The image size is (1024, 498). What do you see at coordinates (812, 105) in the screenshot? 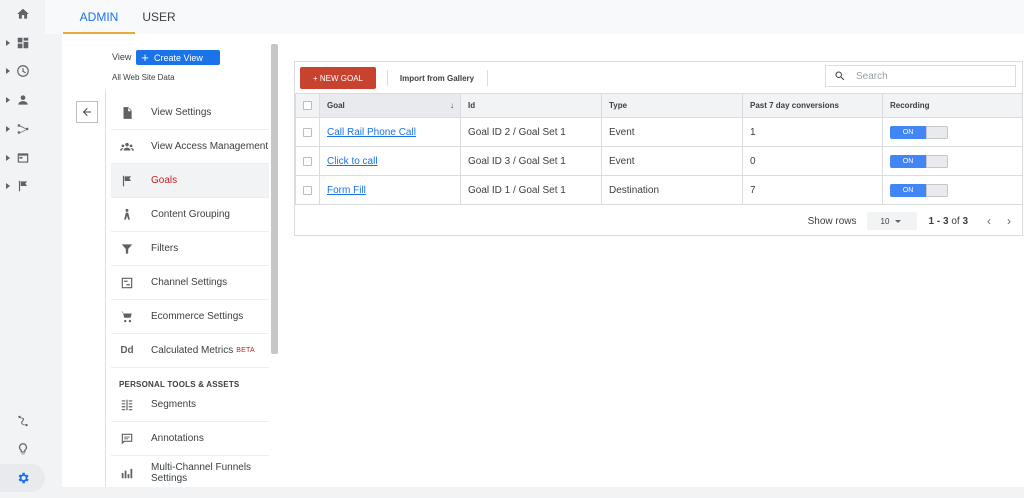
I see `column-header-conversions: Past 7 day conversions` at bounding box center [812, 105].